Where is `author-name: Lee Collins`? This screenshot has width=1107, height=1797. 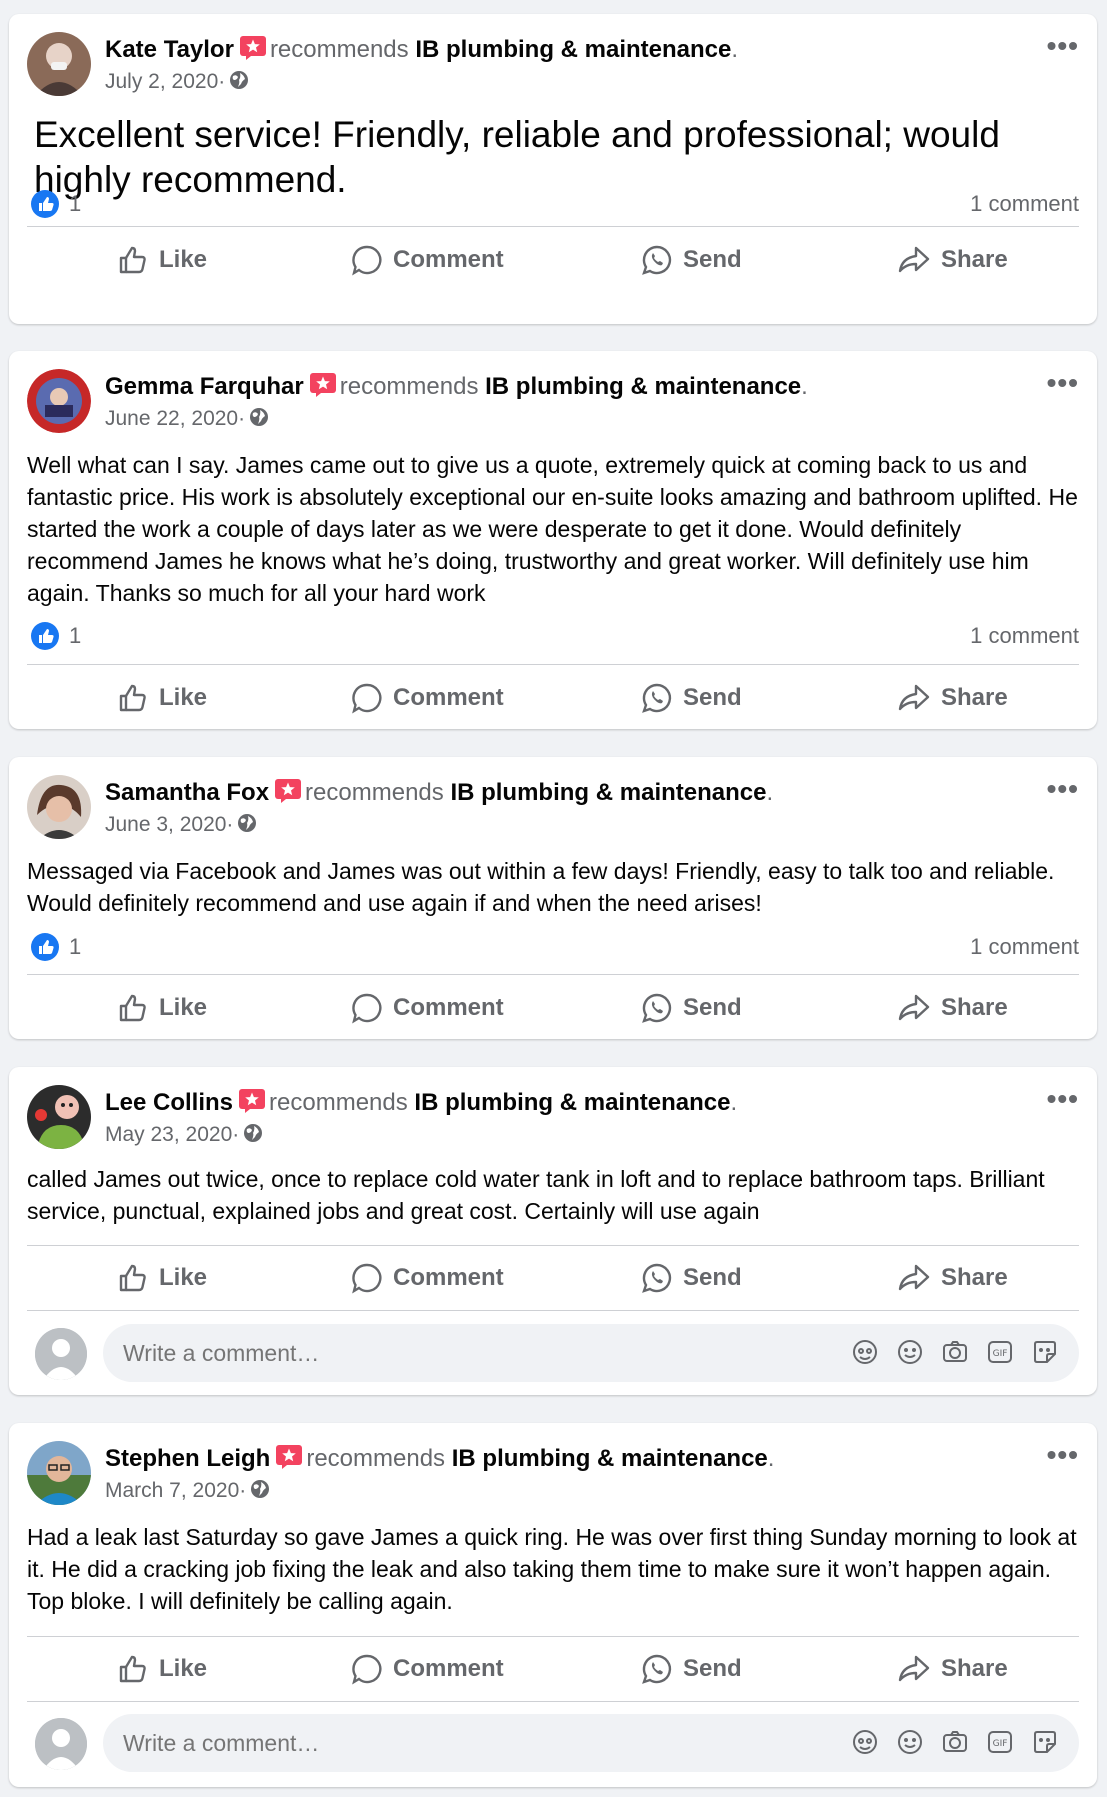 author-name: Lee Collins is located at coordinates (169, 1102).